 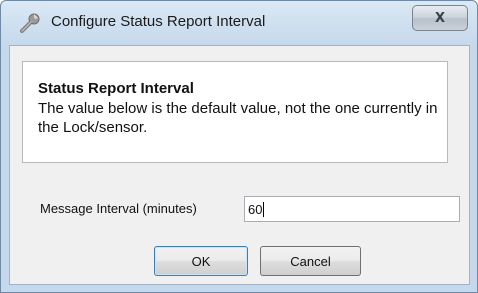 I want to click on window-title: Configure Status Report Interval, so click(x=158, y=21).